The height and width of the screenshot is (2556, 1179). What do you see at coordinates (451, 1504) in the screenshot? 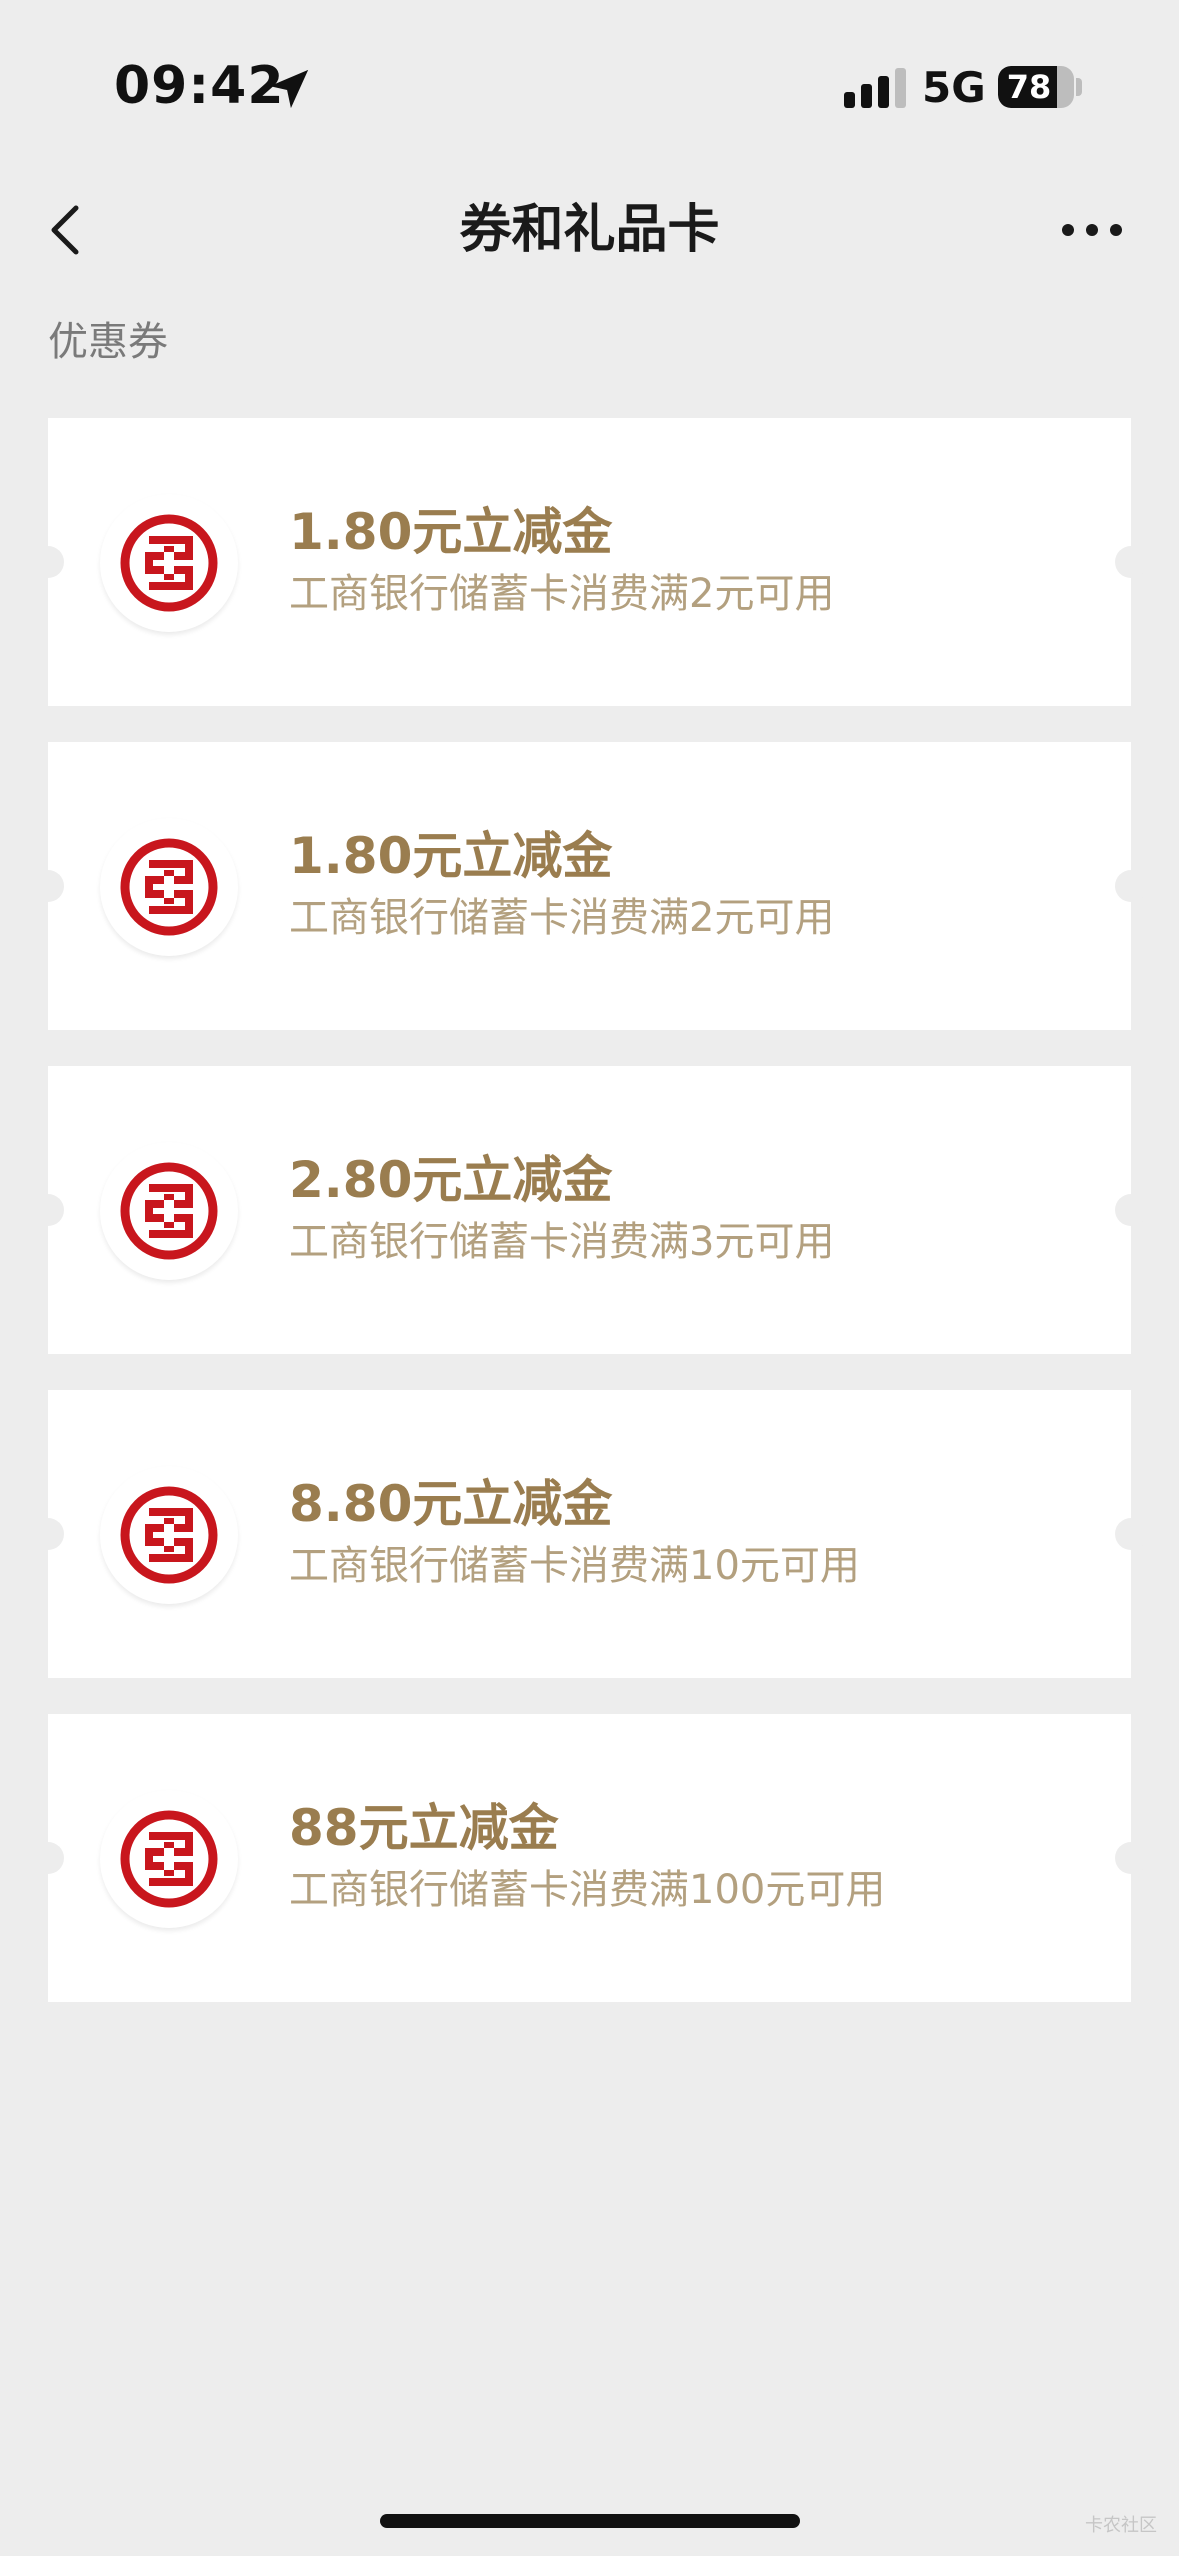
I see `coupon-title: 8.80元立减金` at bounding box center [451, 1504].